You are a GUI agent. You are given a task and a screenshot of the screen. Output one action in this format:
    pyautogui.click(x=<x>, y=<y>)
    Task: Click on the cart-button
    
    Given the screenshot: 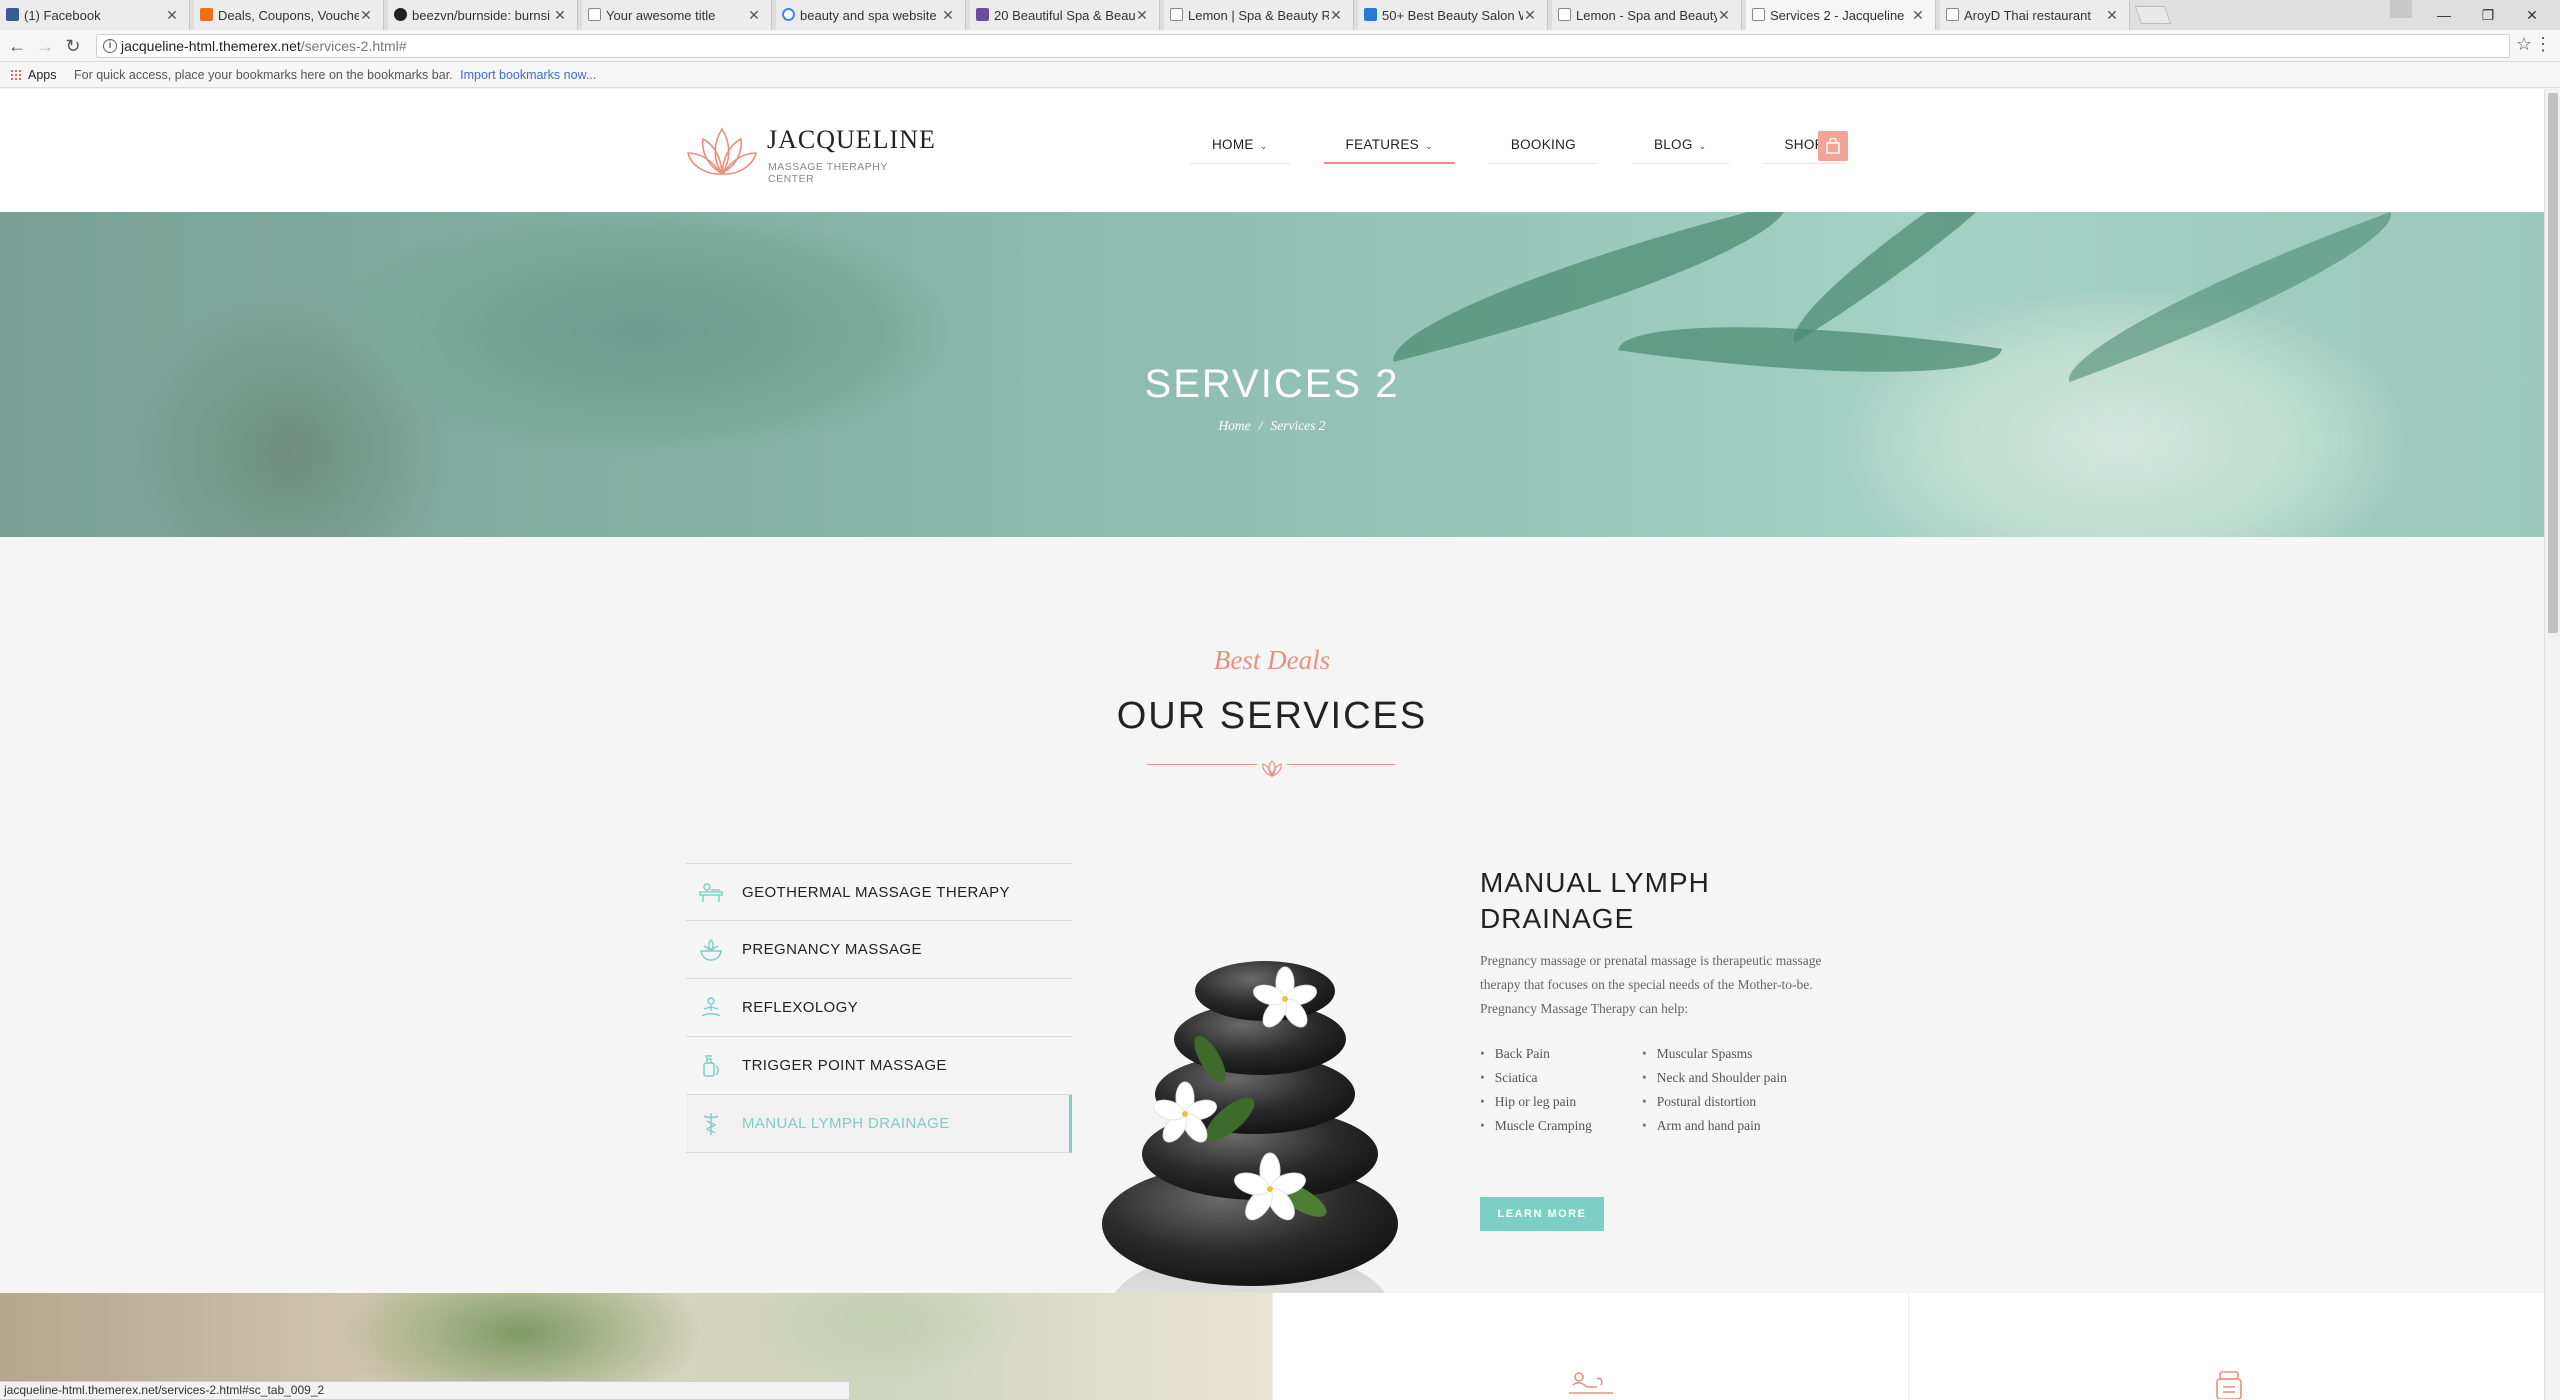 What is the action you would take?
    pyautogui.click(x=1833, y=146)
    